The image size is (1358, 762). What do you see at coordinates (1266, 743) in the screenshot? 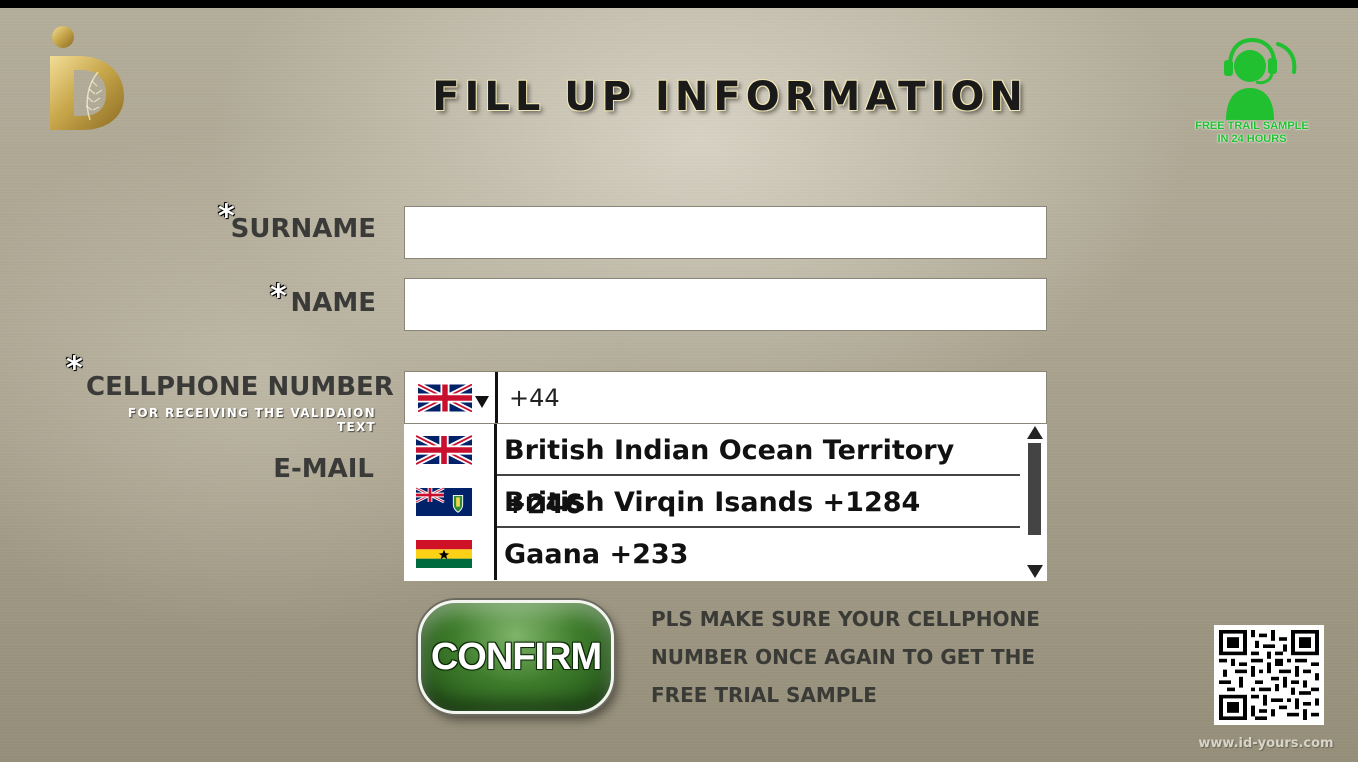
I see `website-link: www.id-yours.com` at bounding box center [1266, 743].